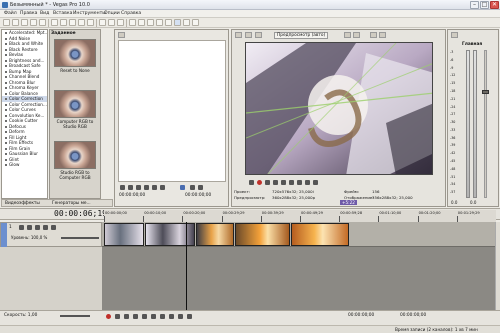 Image resolution: width=500 pixels, height=333 pixels. I want to click on close-button: ✕, so click(494, 5).